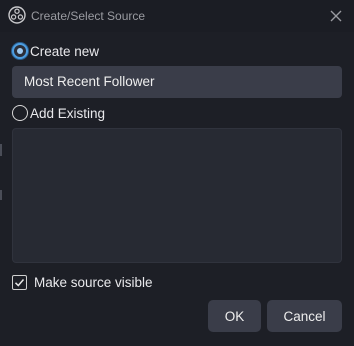 This screenshot has height=346, width=354. Describe the element at coordinates (17, 15) in the screenshot. I see `obs-logo-icon` at that location.